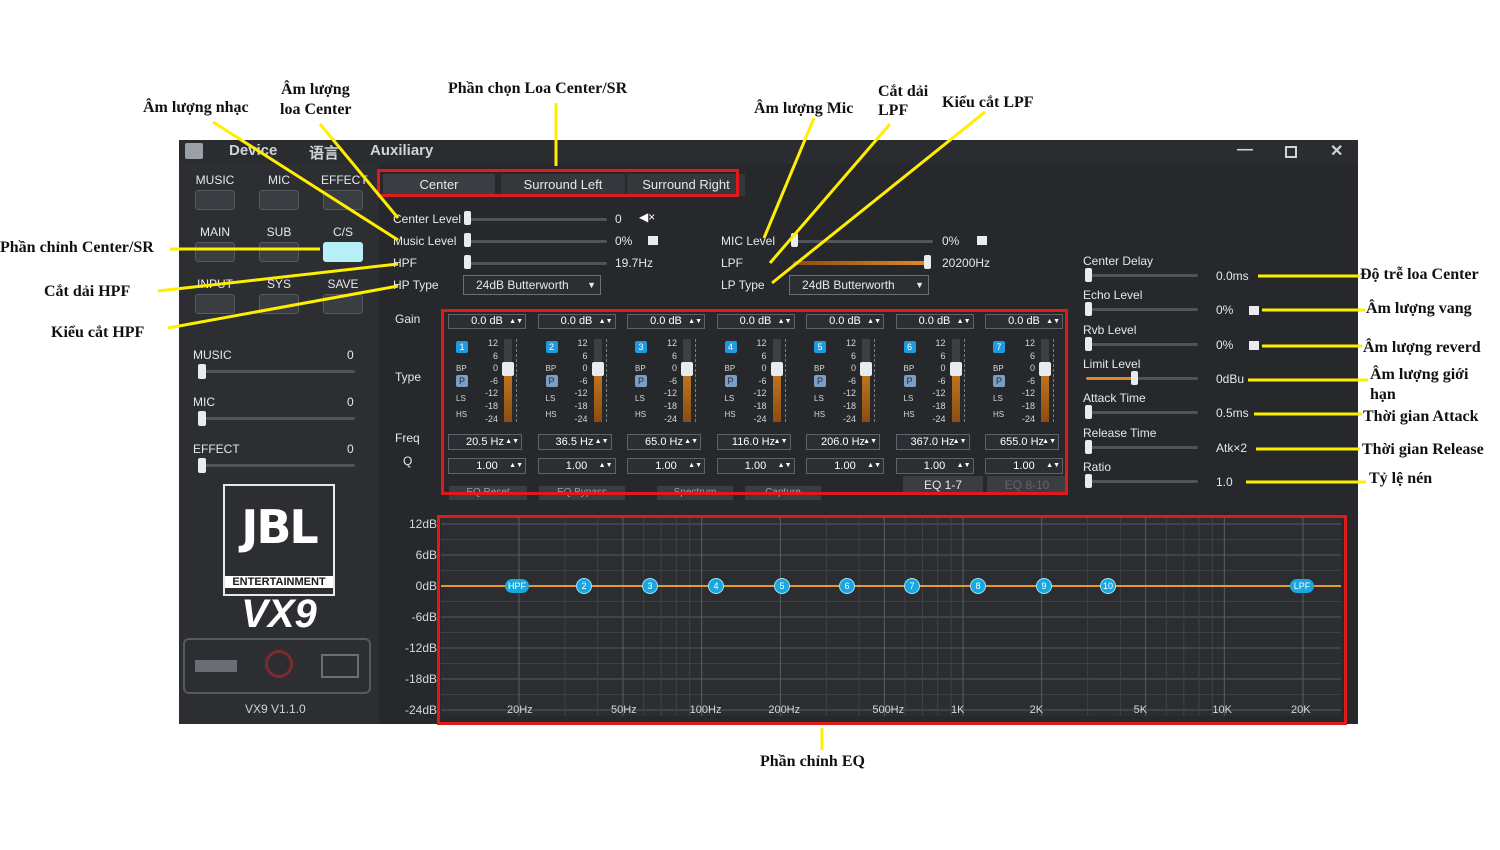 The height and width of the screenshot is (850, 1500). I want to click on device-connection-diagram, so click(277, 666).